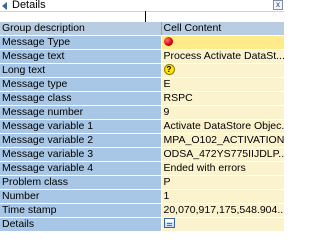 The image size is (320, 248). I want to click on cell-content-cell: P, so click(223, 182).